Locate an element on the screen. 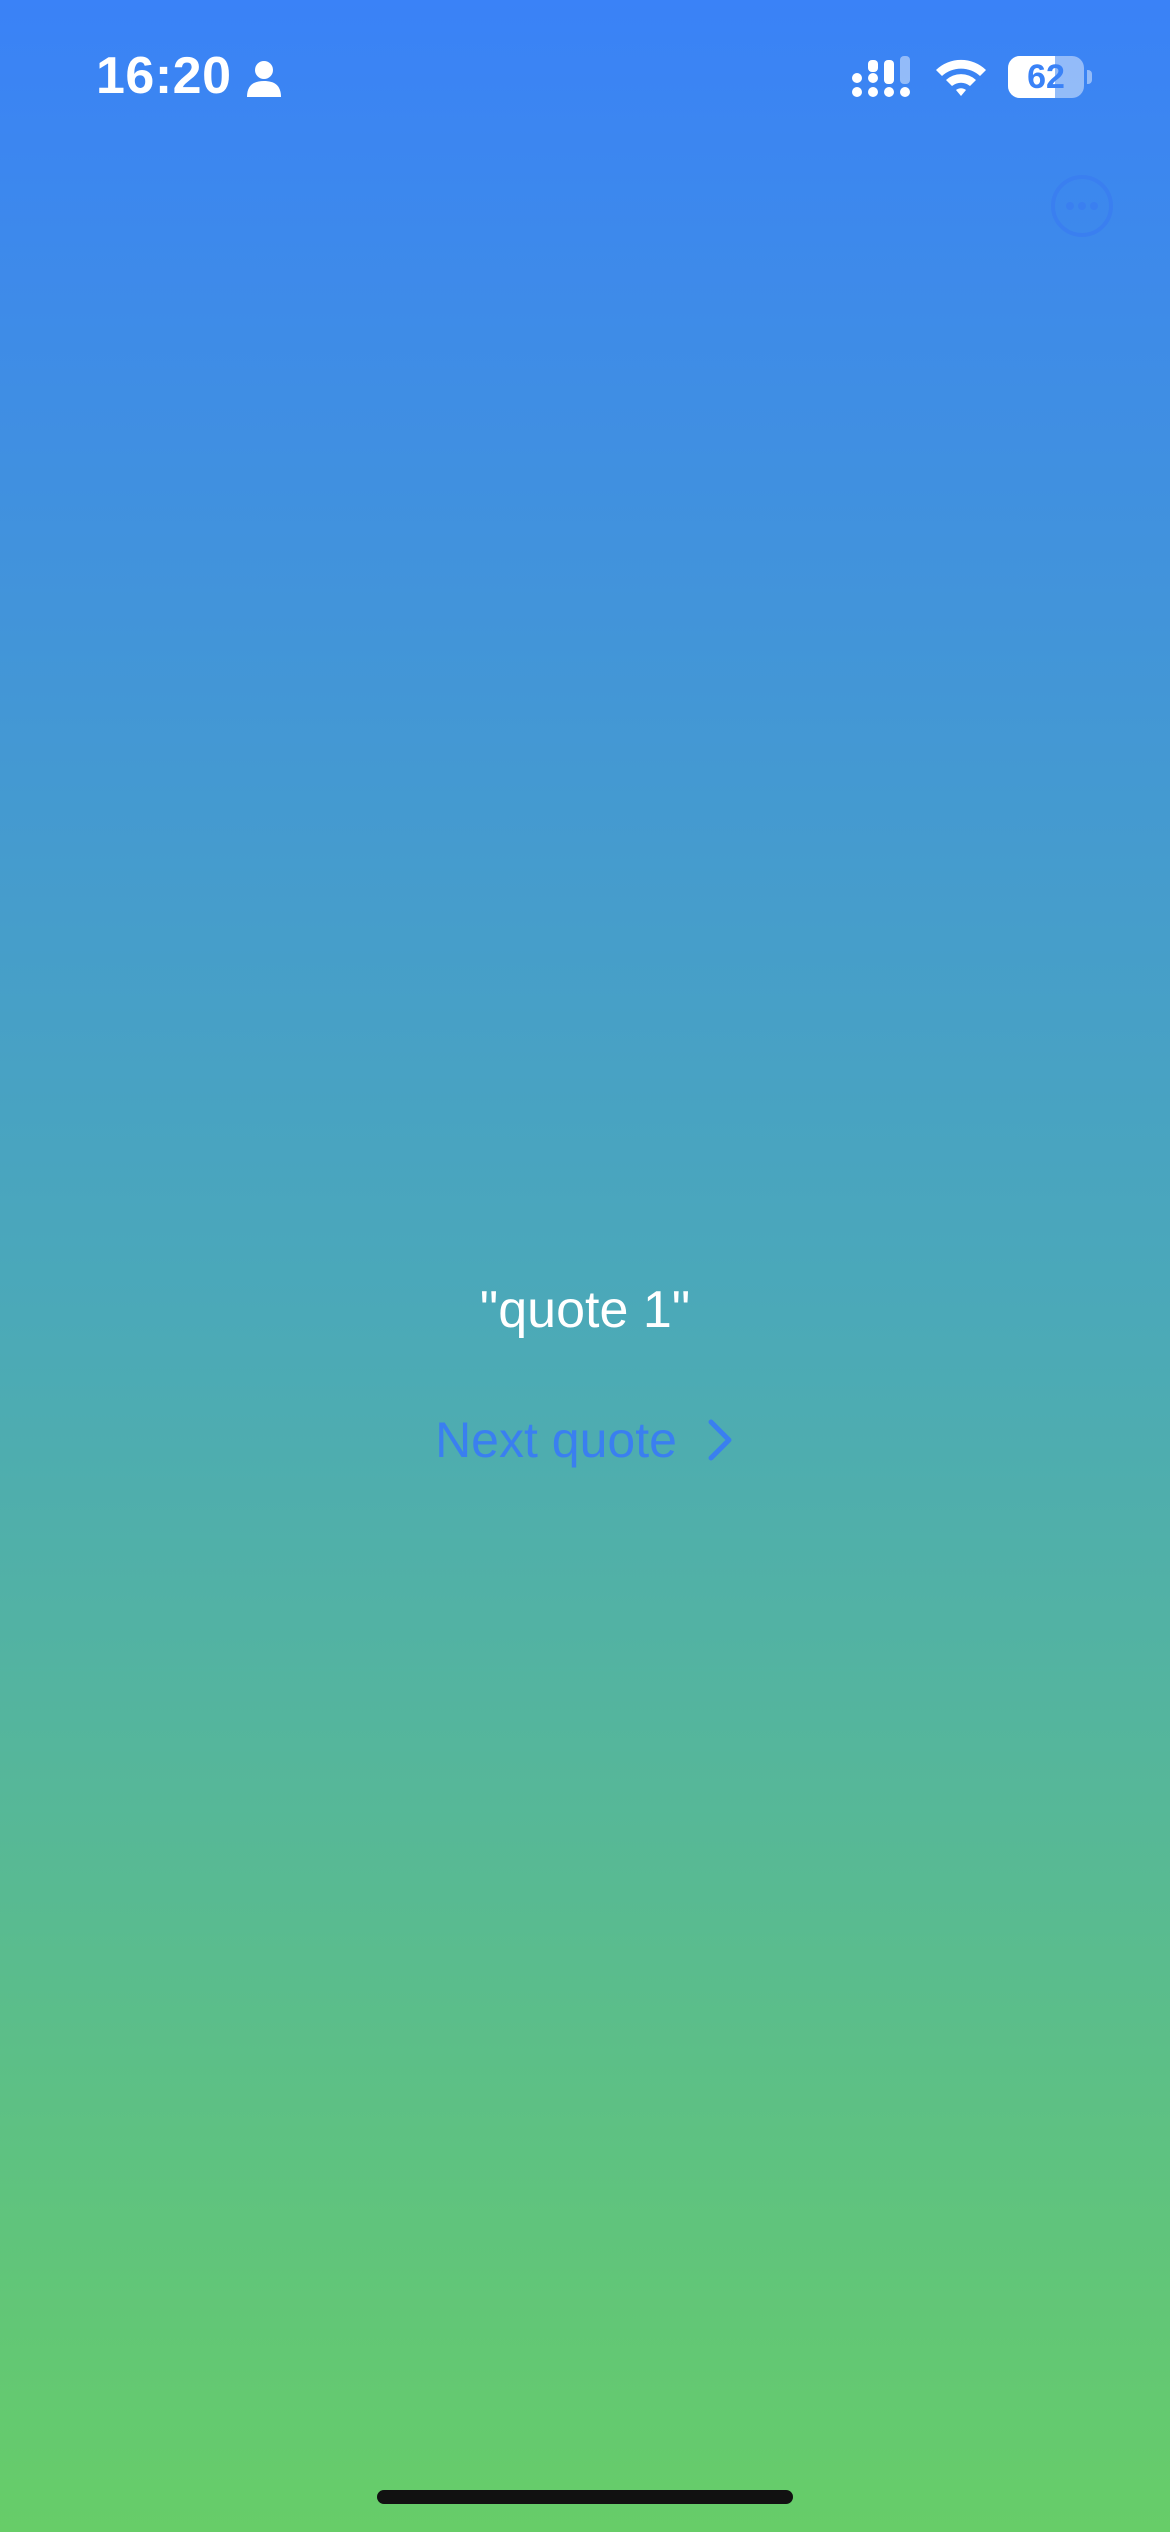 The width and height of the screenshot is (1170, 2532). battery-icon: 62 is located at coordinates (1050, 77).